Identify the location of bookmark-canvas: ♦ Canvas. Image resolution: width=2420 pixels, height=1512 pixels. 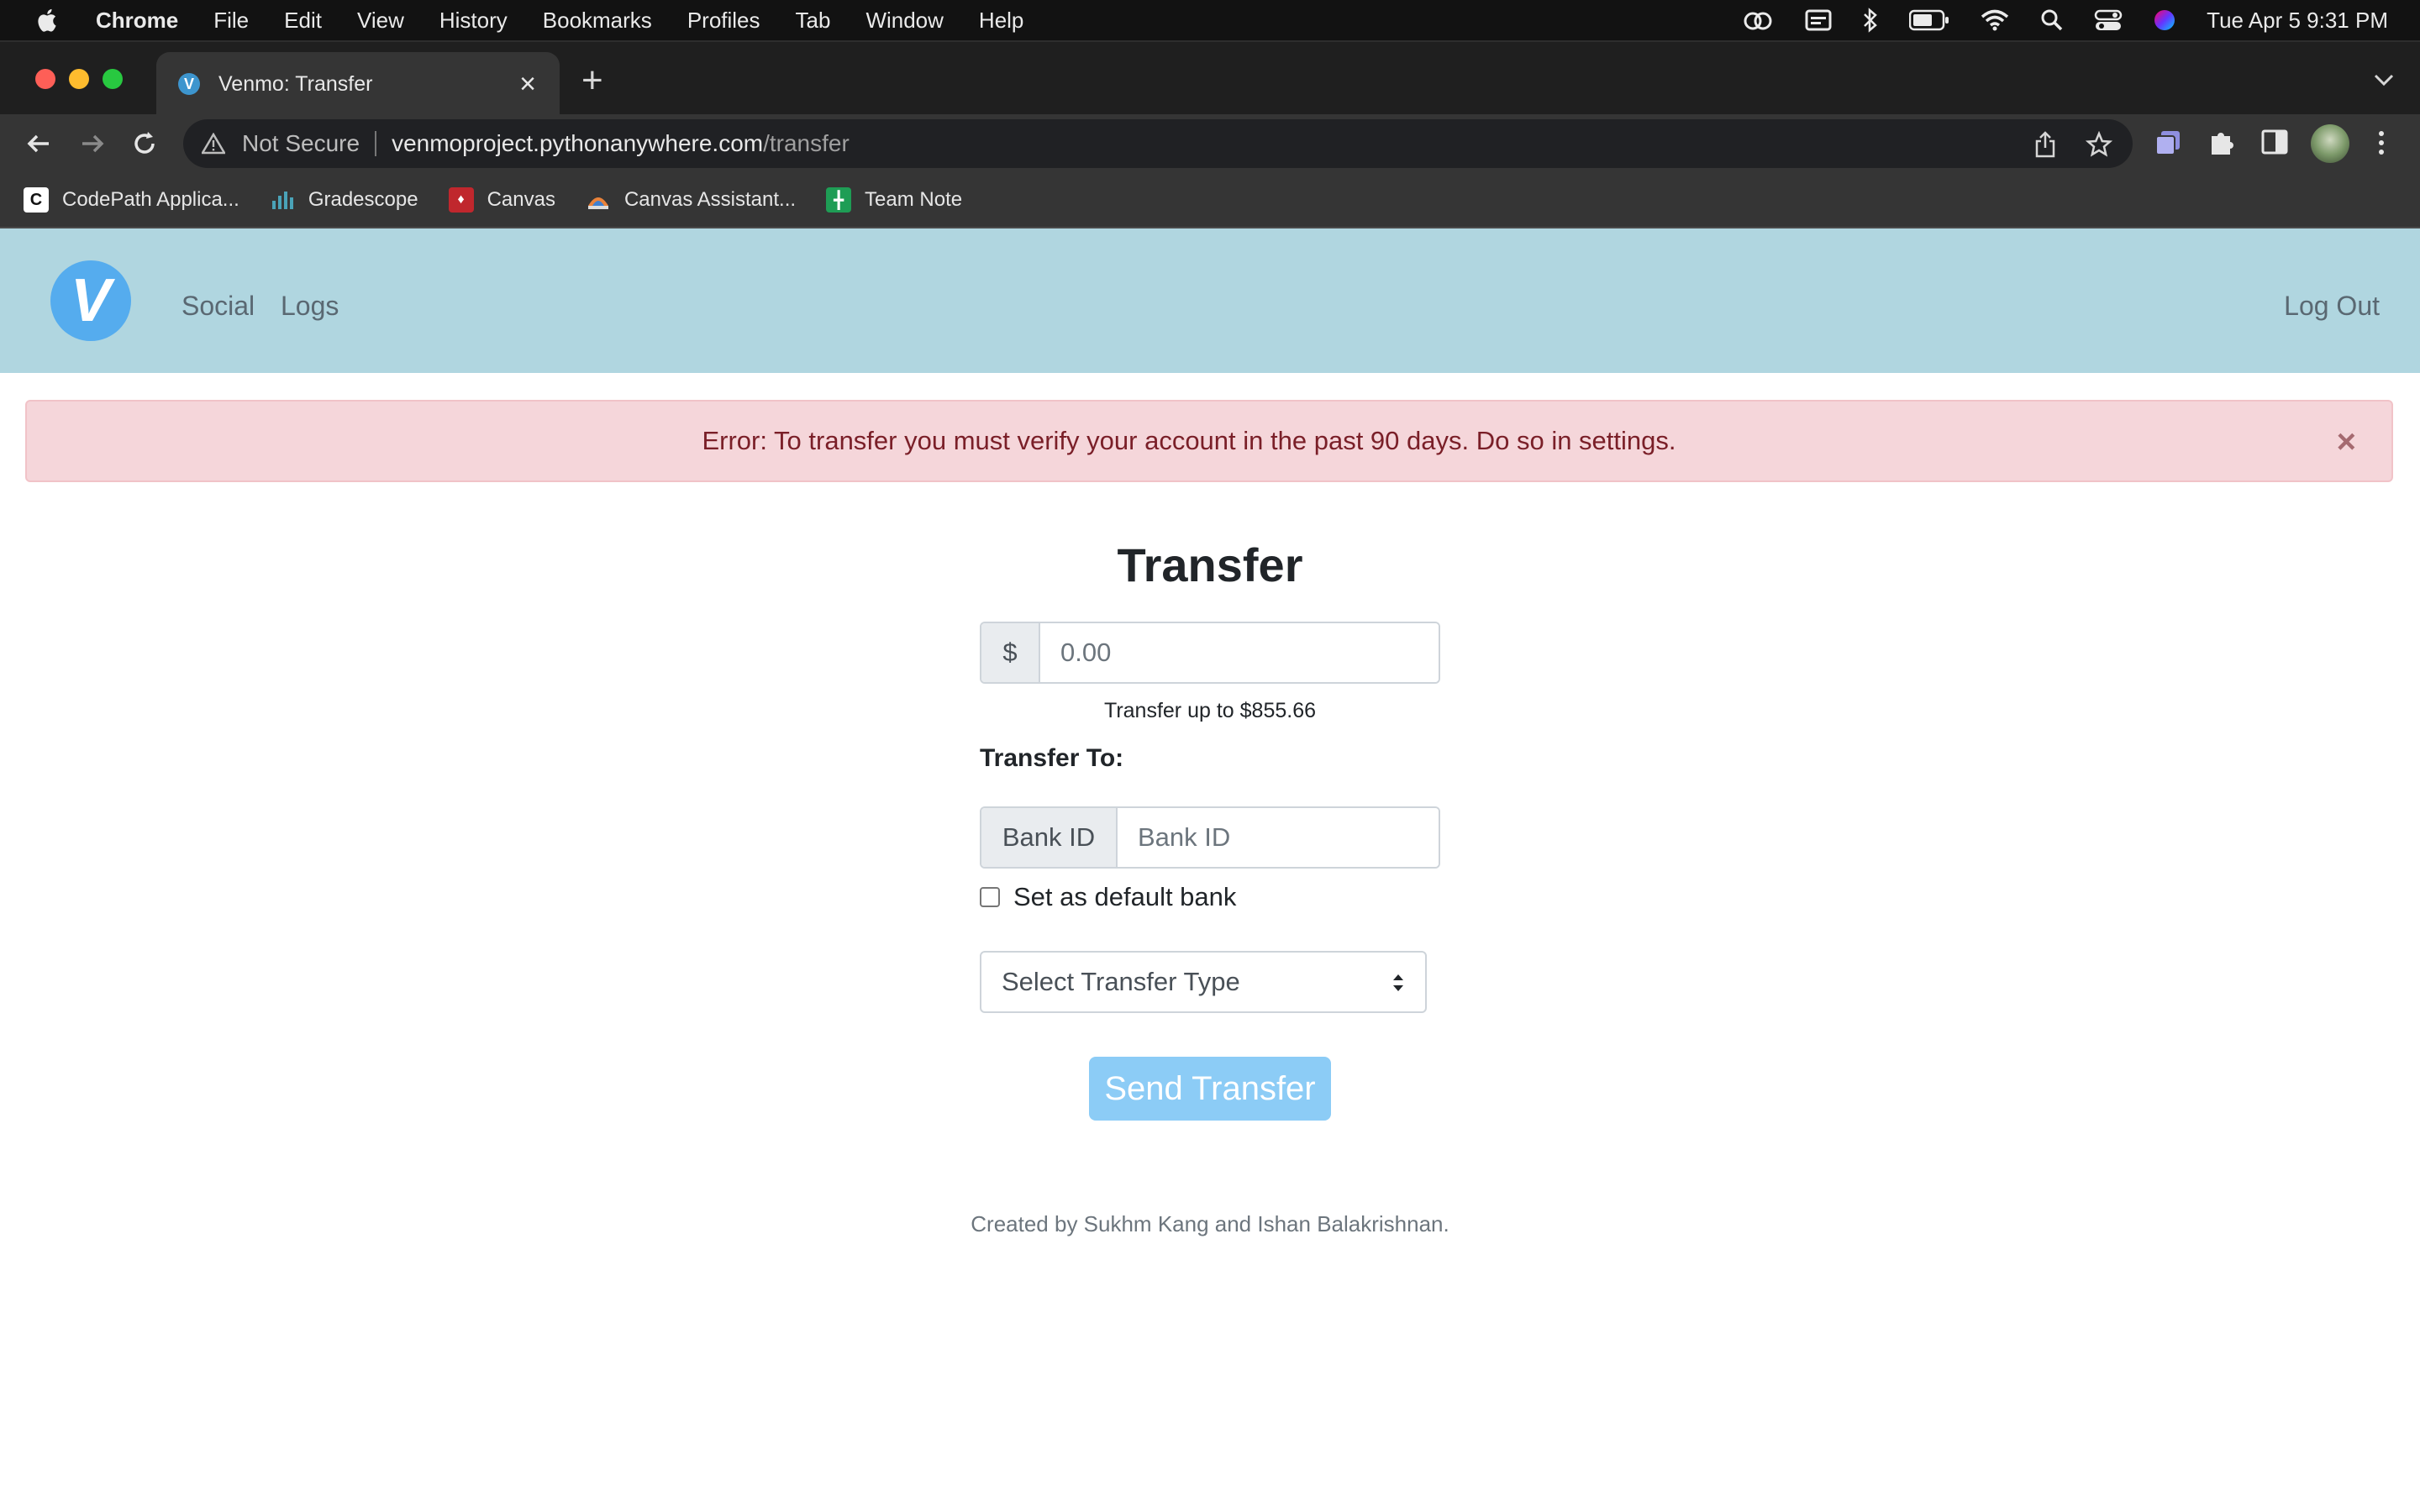
(501, 200).